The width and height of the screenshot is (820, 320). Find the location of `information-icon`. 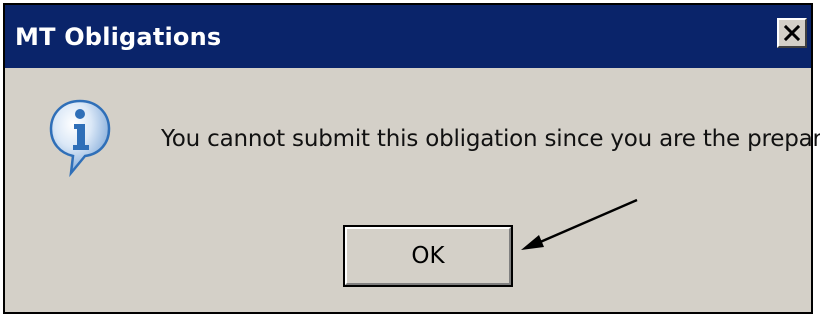

information-icon is located at coordinates (80, 137).